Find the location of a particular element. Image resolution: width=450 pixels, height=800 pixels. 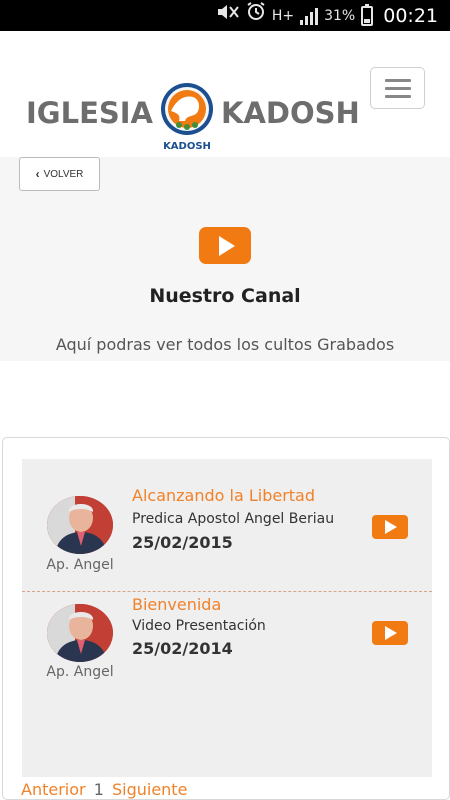

signal-icon is located at coordinates (309, 16).